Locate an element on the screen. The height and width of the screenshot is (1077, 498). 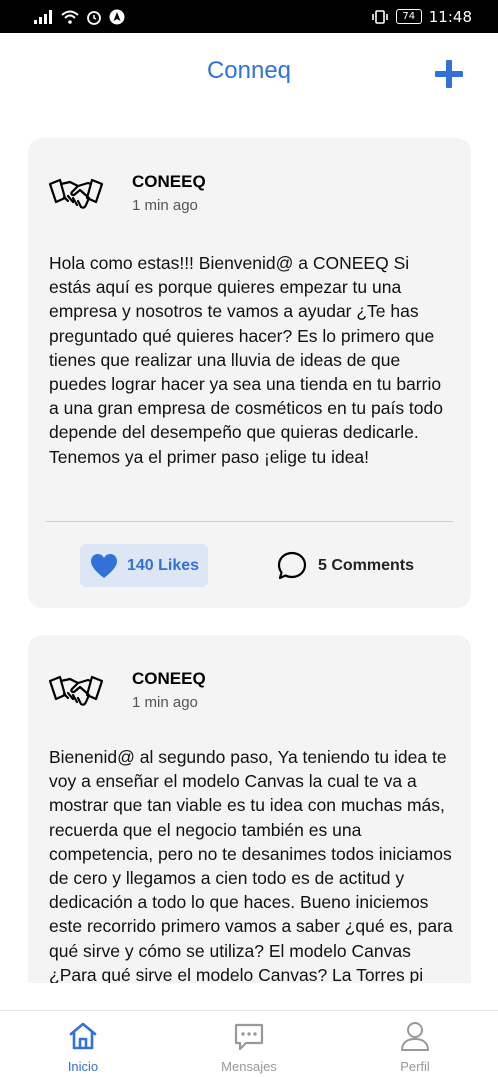
alarm-icon is located at coordinates (94, 17).